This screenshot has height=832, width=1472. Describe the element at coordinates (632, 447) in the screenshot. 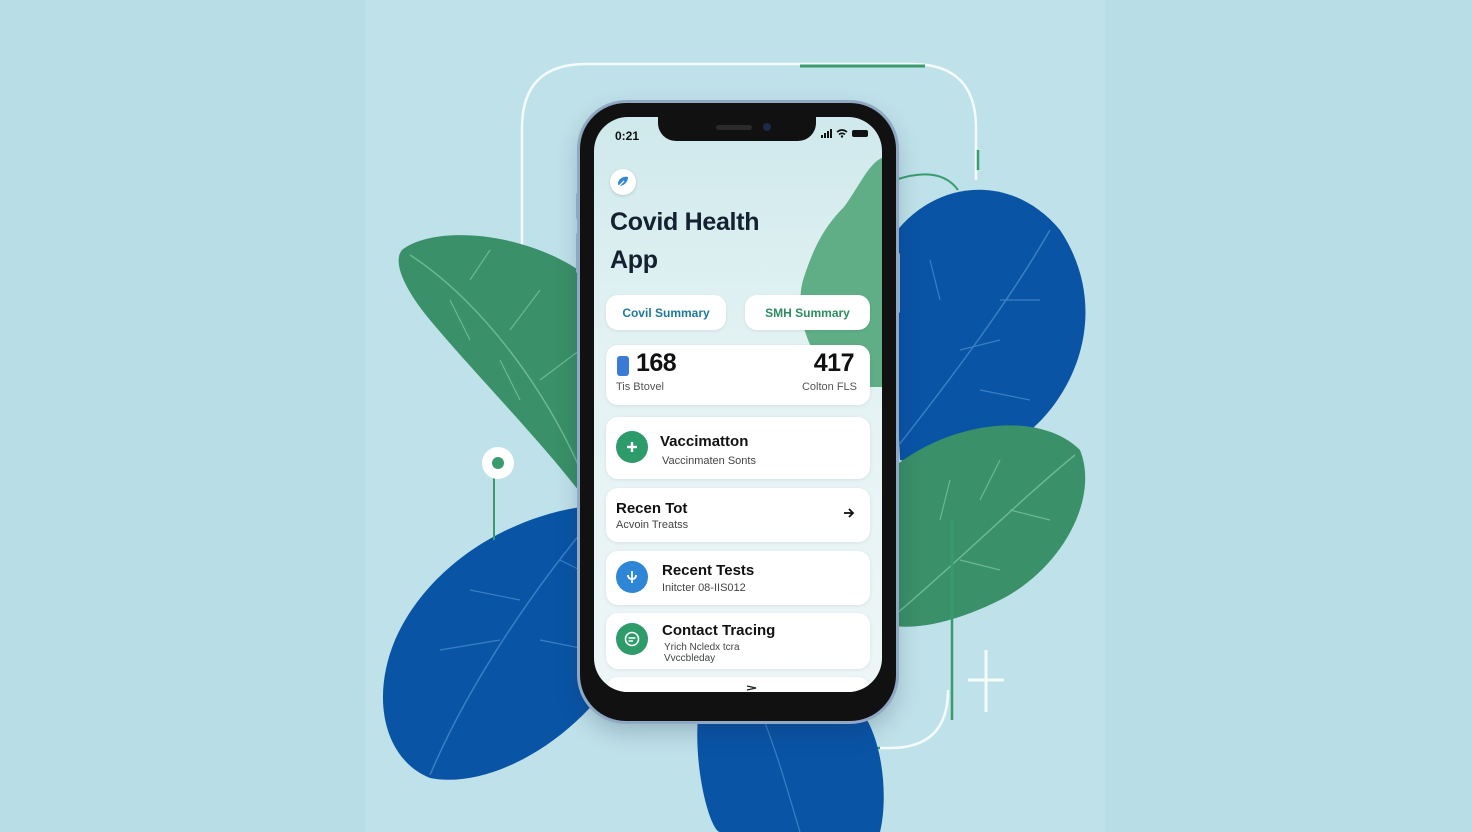

I see `plus-icon` at that location.